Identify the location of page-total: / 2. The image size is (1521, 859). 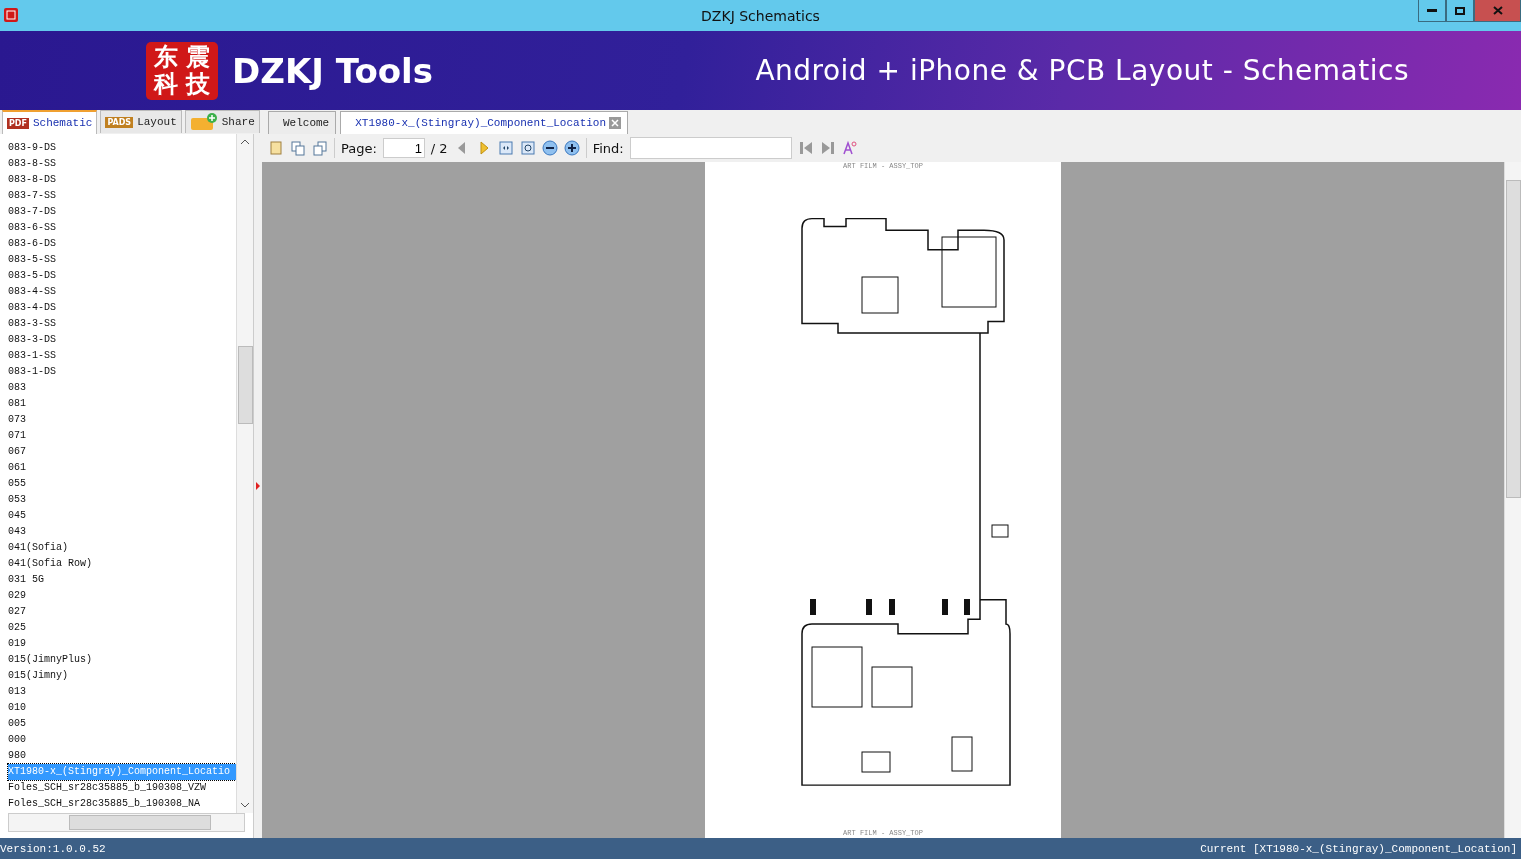
(439, 148).